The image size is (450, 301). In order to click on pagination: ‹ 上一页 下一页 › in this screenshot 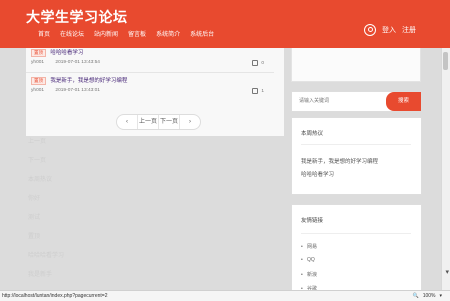, I will do `click(158, 122)`.